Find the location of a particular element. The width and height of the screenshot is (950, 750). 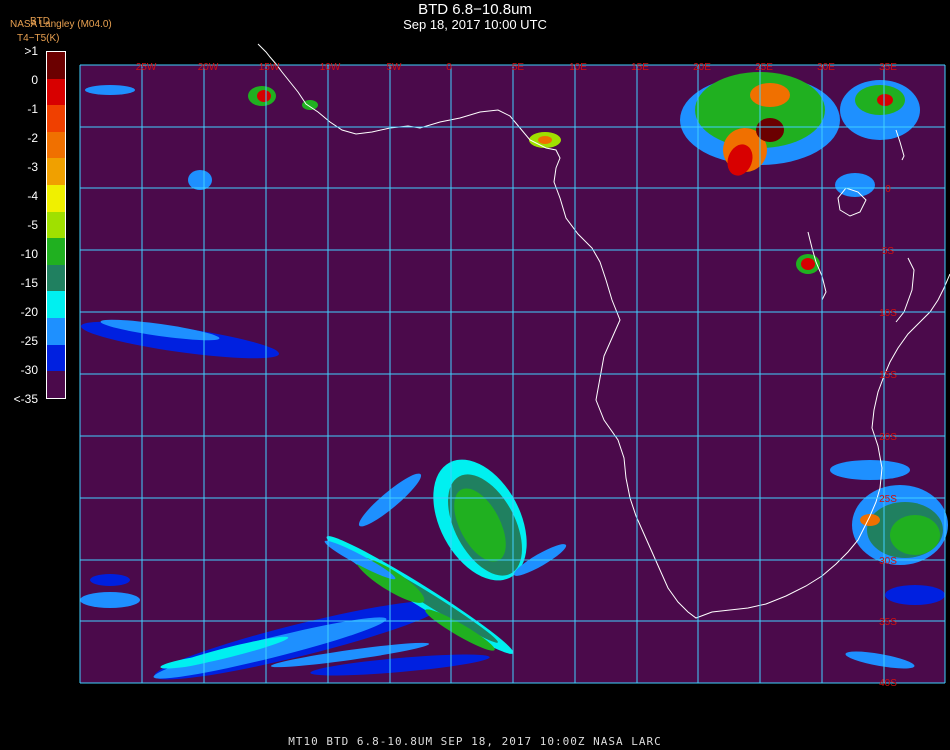

longitude-label: 35E is located at coordinates (888, 67).